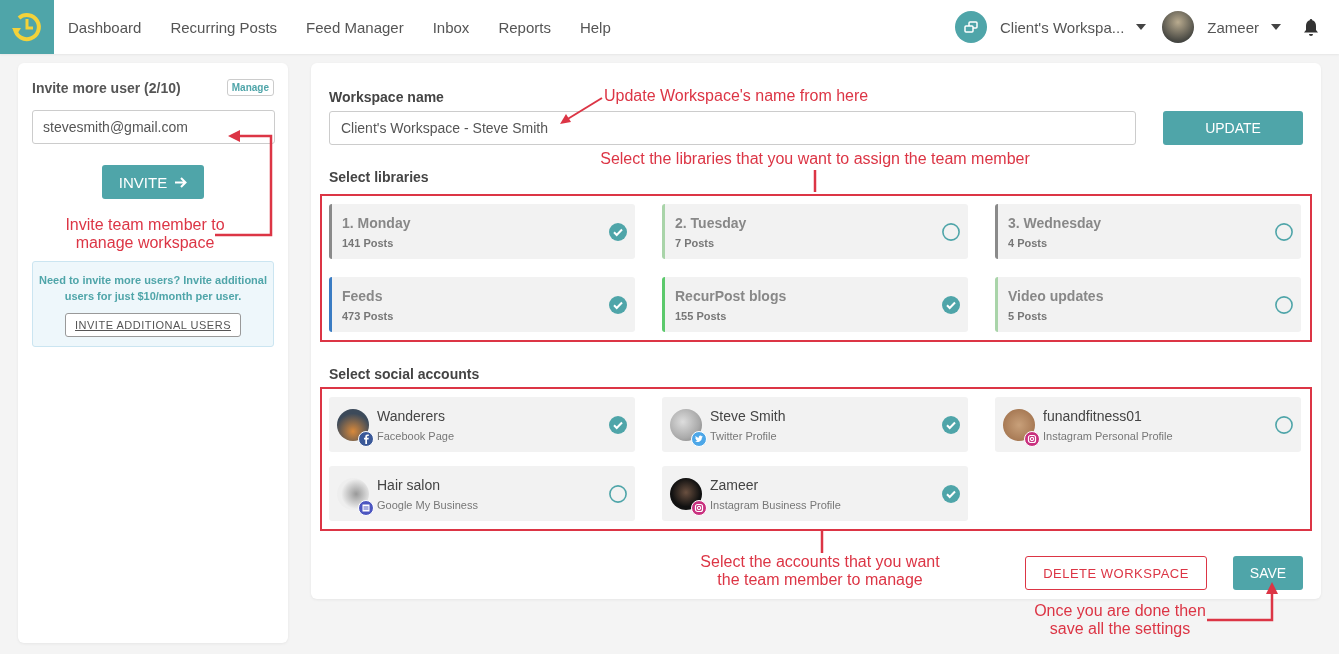 This screenshot has width=1339, height=654. Describe the element at coordinates (1148, 424) in the screenshot. I see `account-card: funandfitness01 Instagram Personal Profile` at that location.